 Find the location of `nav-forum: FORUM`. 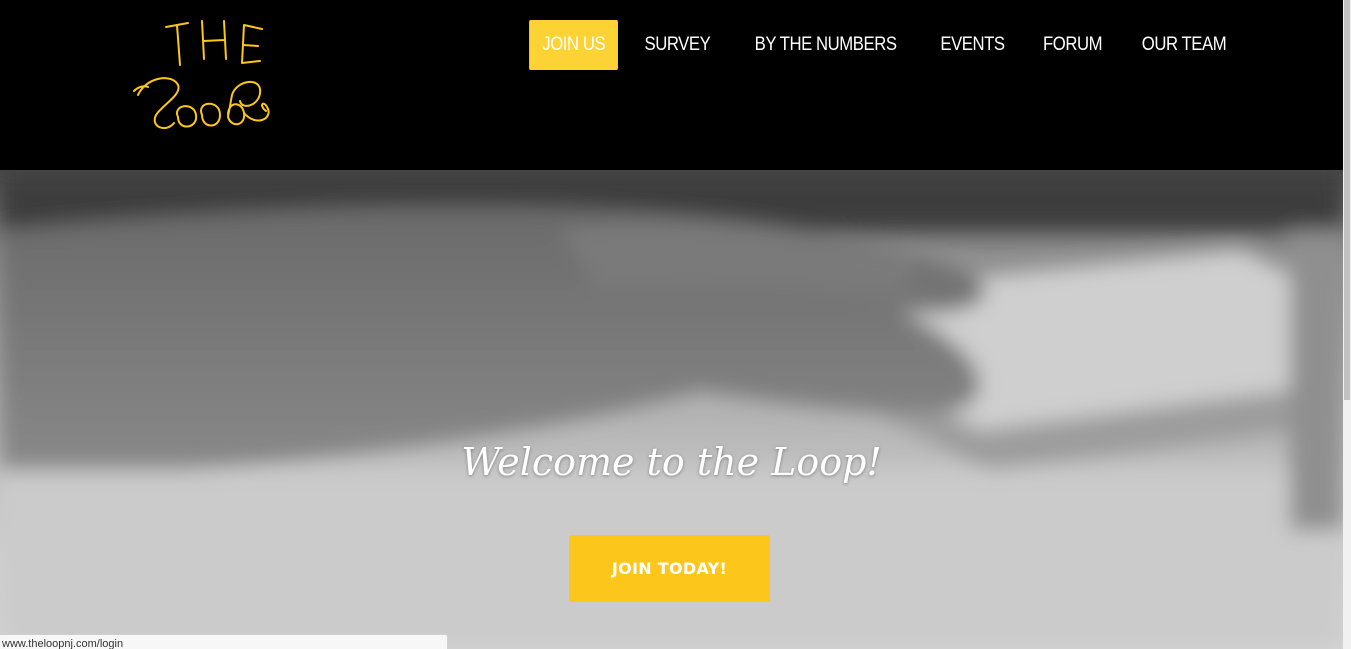

nav-forum: FORUM is located at coordinates (1072, 45).